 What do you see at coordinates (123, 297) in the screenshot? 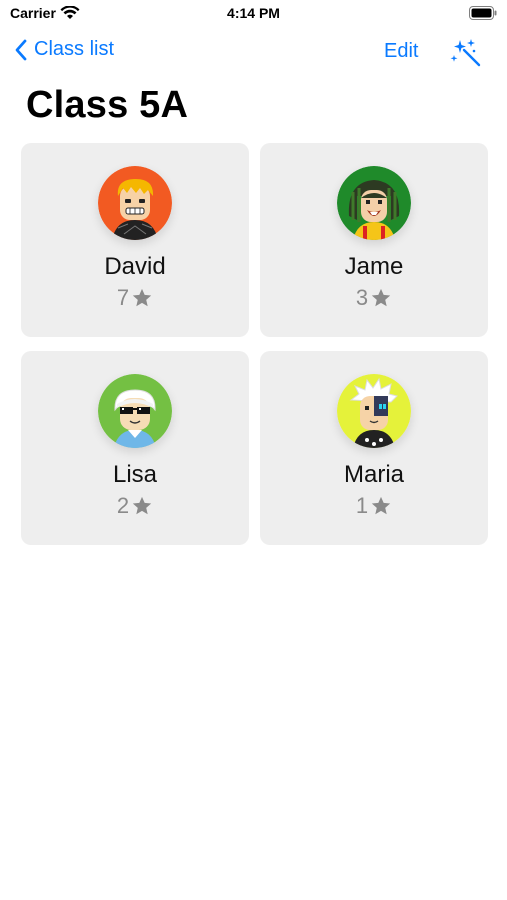
I see `star-count-value: 7` at bounding box center [123, 297].